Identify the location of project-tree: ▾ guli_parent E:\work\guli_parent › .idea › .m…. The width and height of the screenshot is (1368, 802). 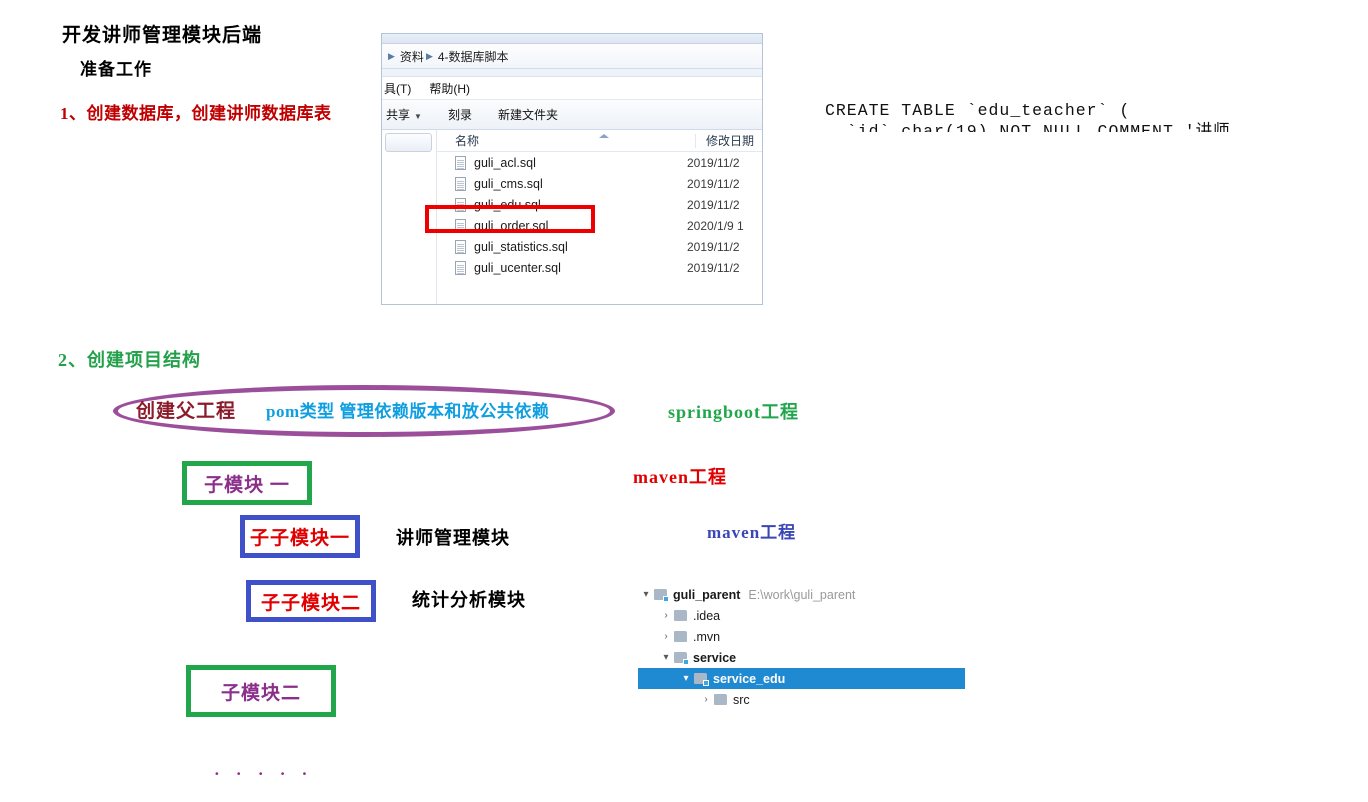
(801, 647).